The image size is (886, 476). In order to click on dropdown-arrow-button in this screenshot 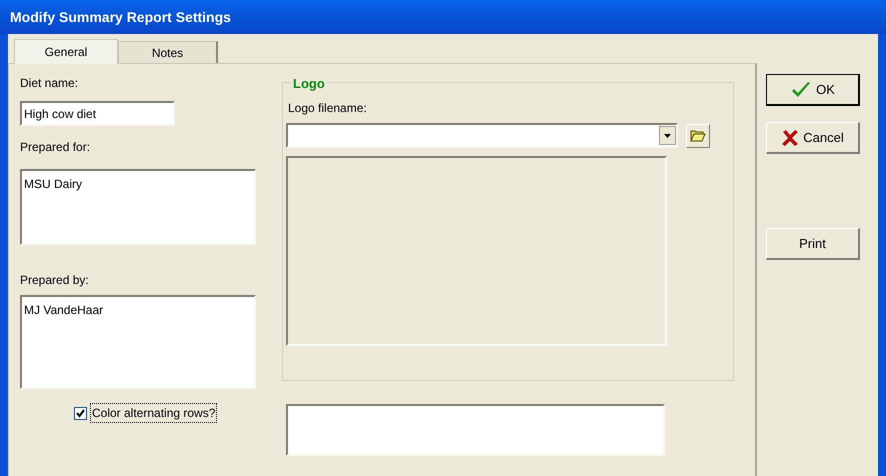, I will do `click(667, 135)`.